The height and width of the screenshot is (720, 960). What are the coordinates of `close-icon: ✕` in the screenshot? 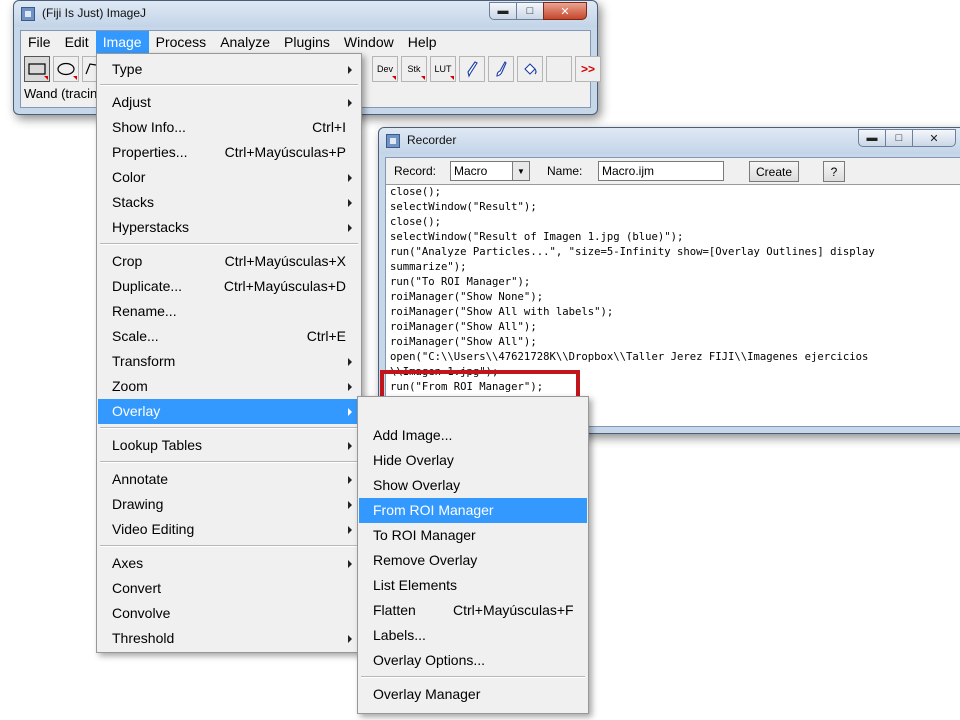 It's located at (934, 138).